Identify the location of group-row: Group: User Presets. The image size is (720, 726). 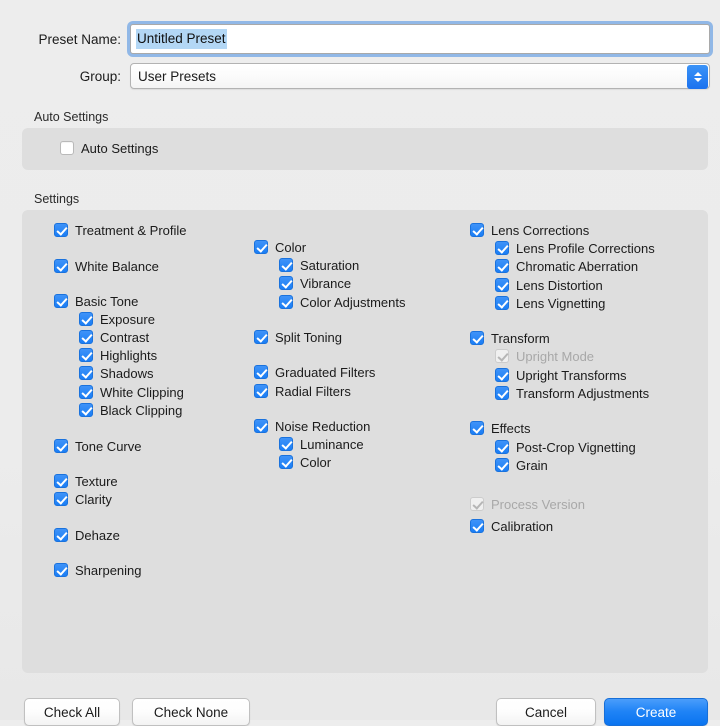
(355, 76).